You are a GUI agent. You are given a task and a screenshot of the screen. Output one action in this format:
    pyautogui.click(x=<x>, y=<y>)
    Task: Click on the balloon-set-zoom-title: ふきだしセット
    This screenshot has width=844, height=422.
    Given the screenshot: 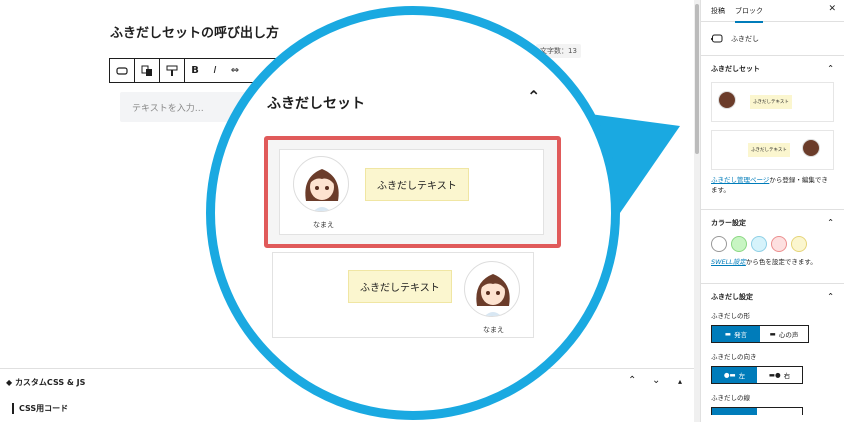 What is the action you would take?
    pyautogui.click(x=316, y=104)
    